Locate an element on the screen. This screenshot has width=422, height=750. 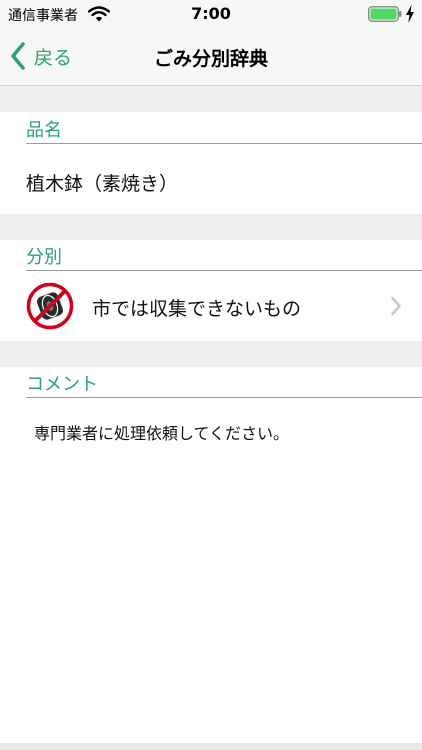
status-bar: 通信事業者 7:00 is located at coordinates (211, 14).